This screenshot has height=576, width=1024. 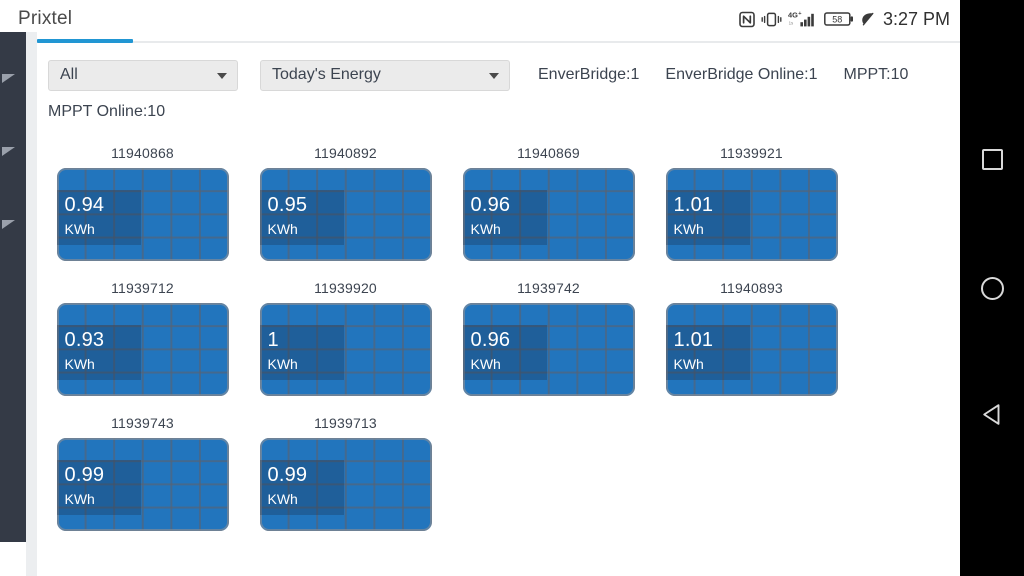 I want to click on panel-card: 11939920 1 KWh, so click(x=345, y=338).